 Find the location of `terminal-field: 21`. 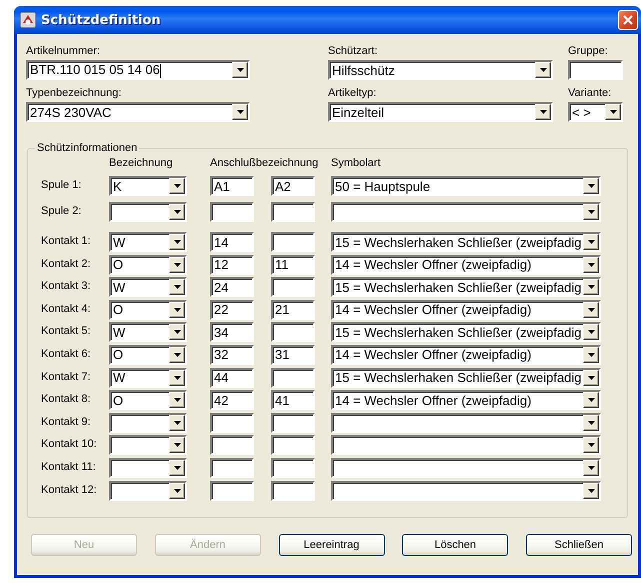

terminal-field: 21 is located at coordinates (293, 310).